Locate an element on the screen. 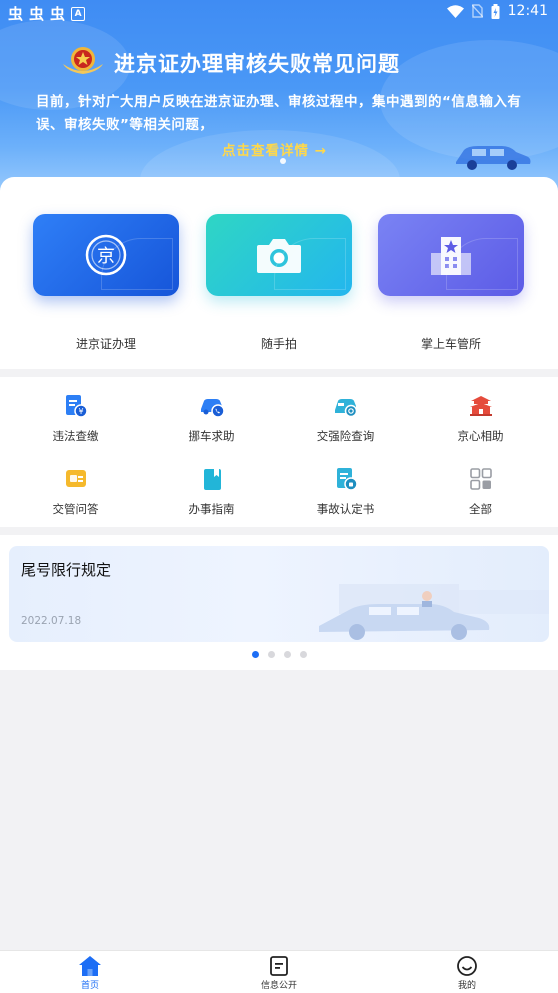 Image resolution: width=558 pixels, height=993 pixels. news-title: 尾号限行规定 is located at coordinates (66, 570).